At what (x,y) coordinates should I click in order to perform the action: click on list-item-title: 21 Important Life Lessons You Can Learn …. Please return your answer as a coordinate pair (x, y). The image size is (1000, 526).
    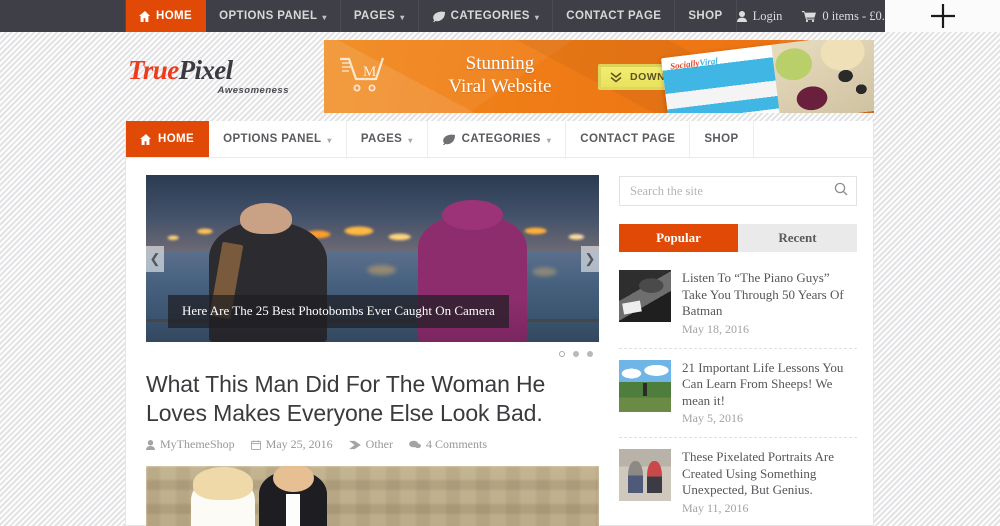
    Looking at the image, I should click on (763, 383).